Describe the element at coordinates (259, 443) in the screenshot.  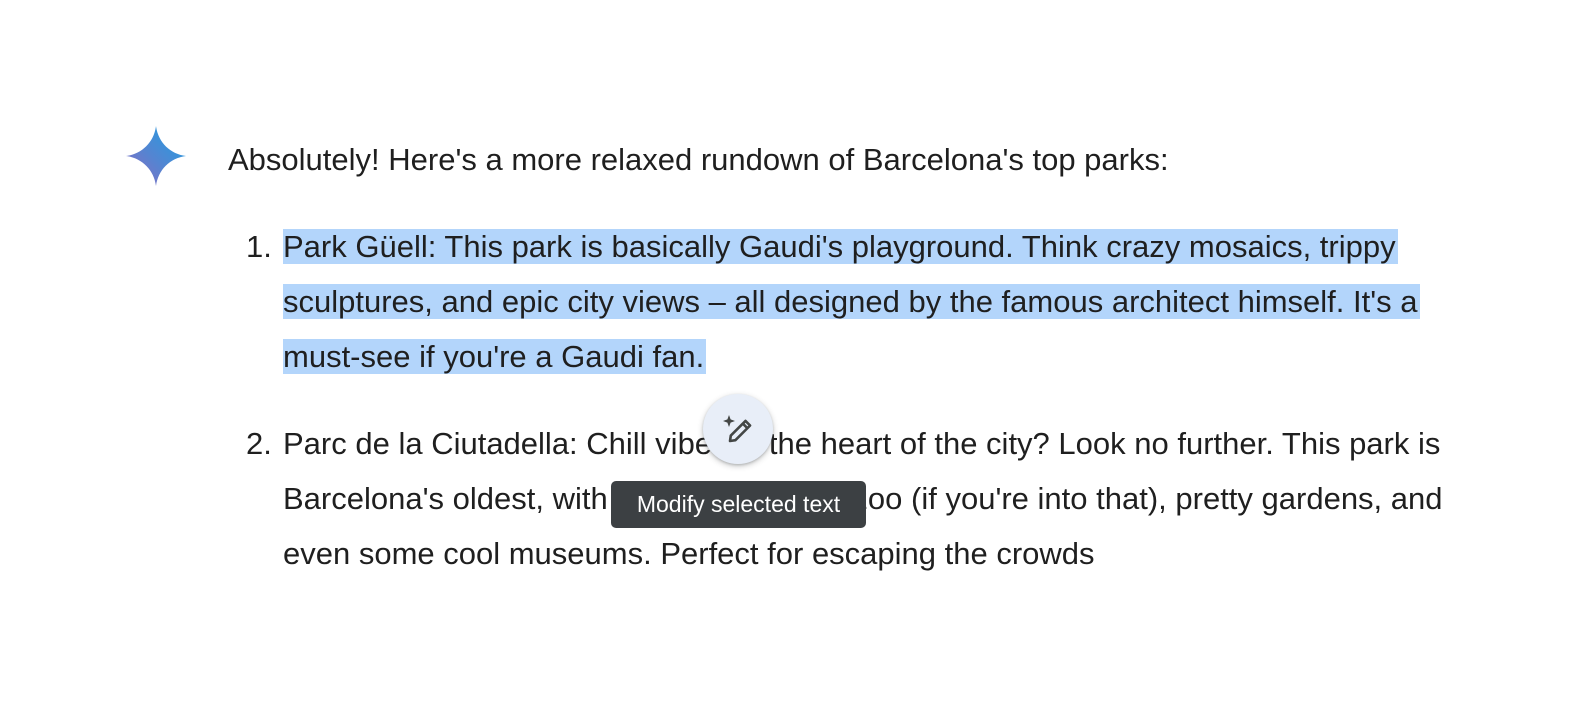
I see `list-item-number: 2.` at that location.